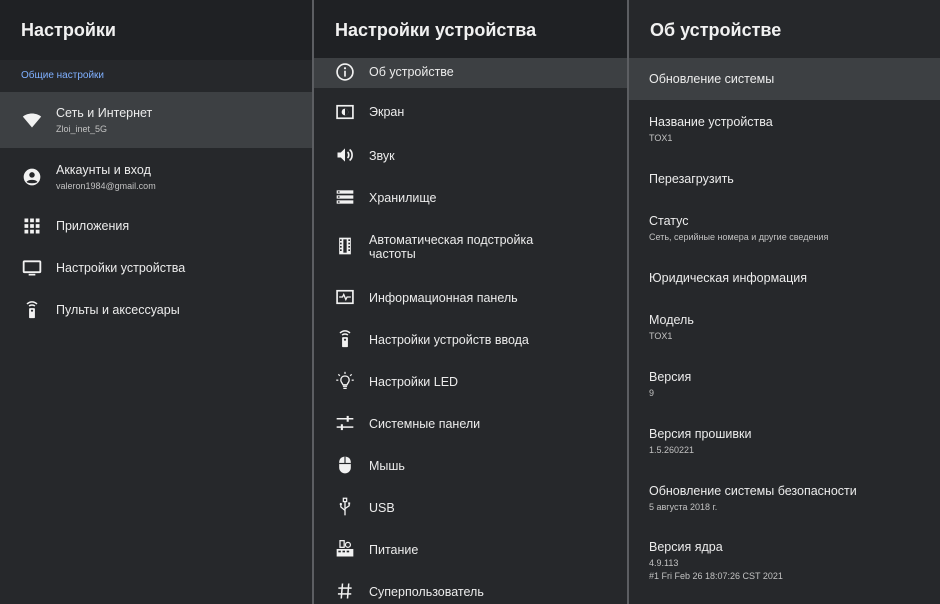  Describe the element at coordinates (470, 30) in the screenshot. I see `pane-title: Настройки устройства` at that location.